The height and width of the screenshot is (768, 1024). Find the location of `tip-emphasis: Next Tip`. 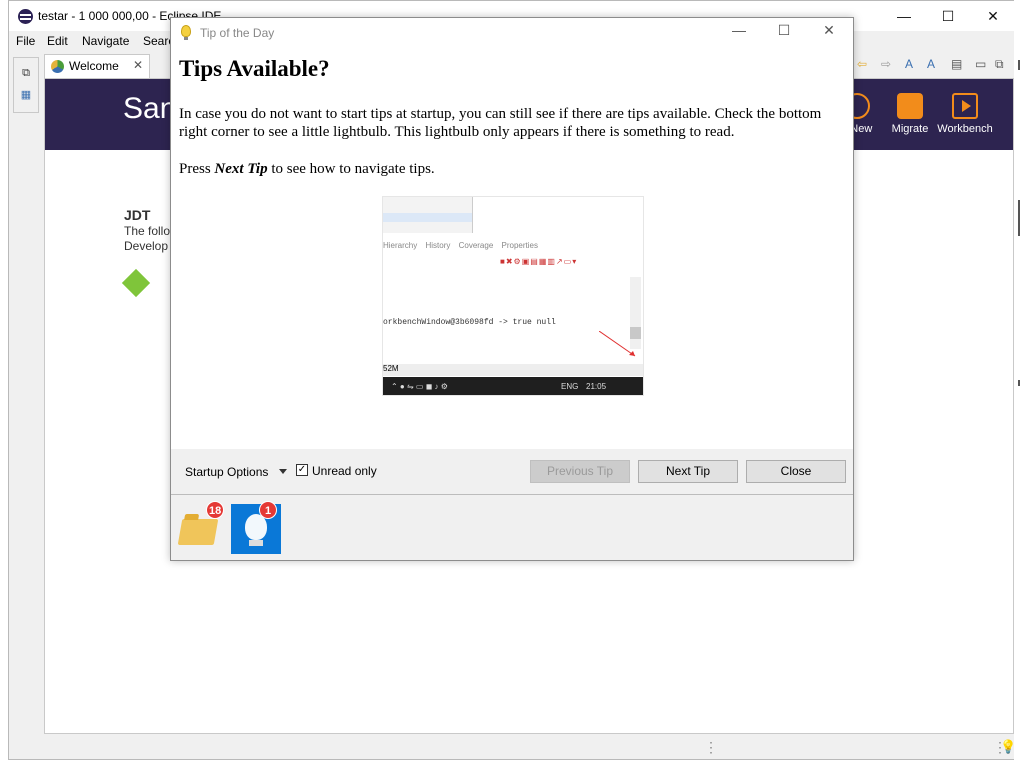

tip-emphasis: Next Tip is located at coordinates (241, 169).